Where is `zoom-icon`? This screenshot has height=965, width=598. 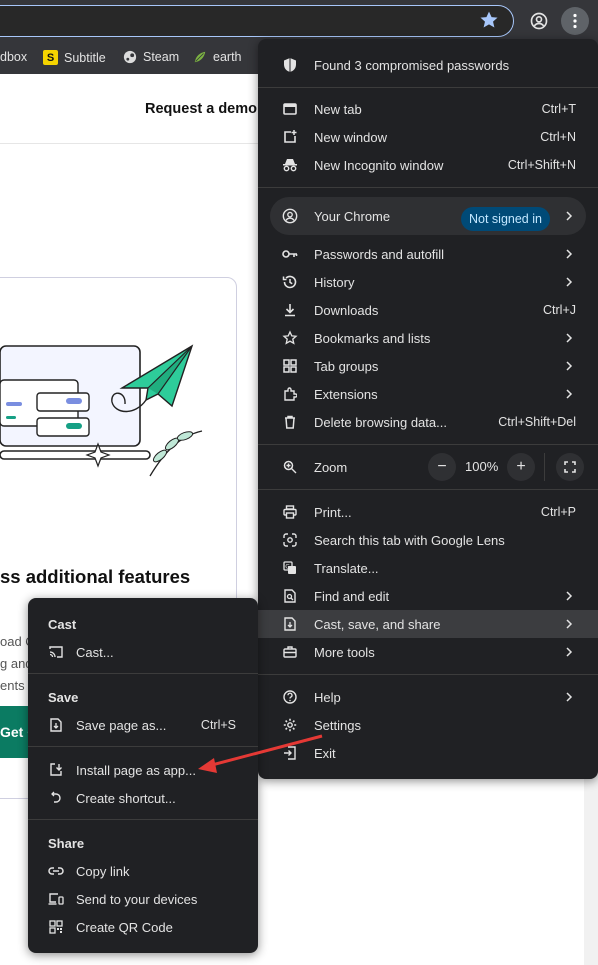 zoom-icon is located at coordinates (290, 467).